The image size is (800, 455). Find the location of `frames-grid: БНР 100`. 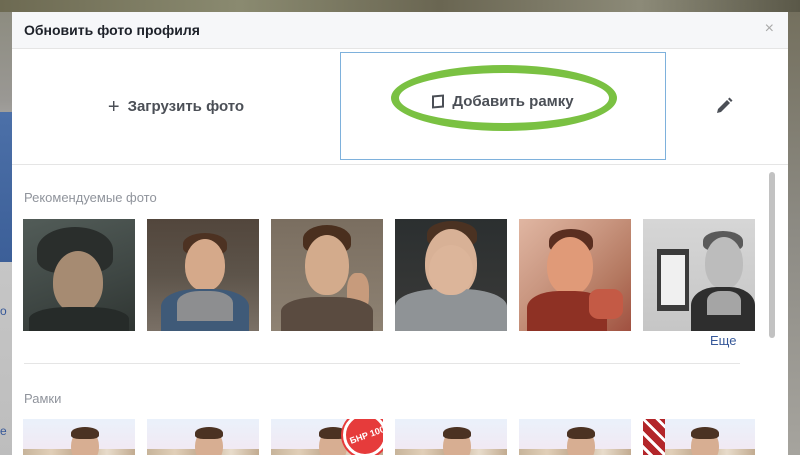

frames-grid: БНР 100 is located at coordinates (389, 437).